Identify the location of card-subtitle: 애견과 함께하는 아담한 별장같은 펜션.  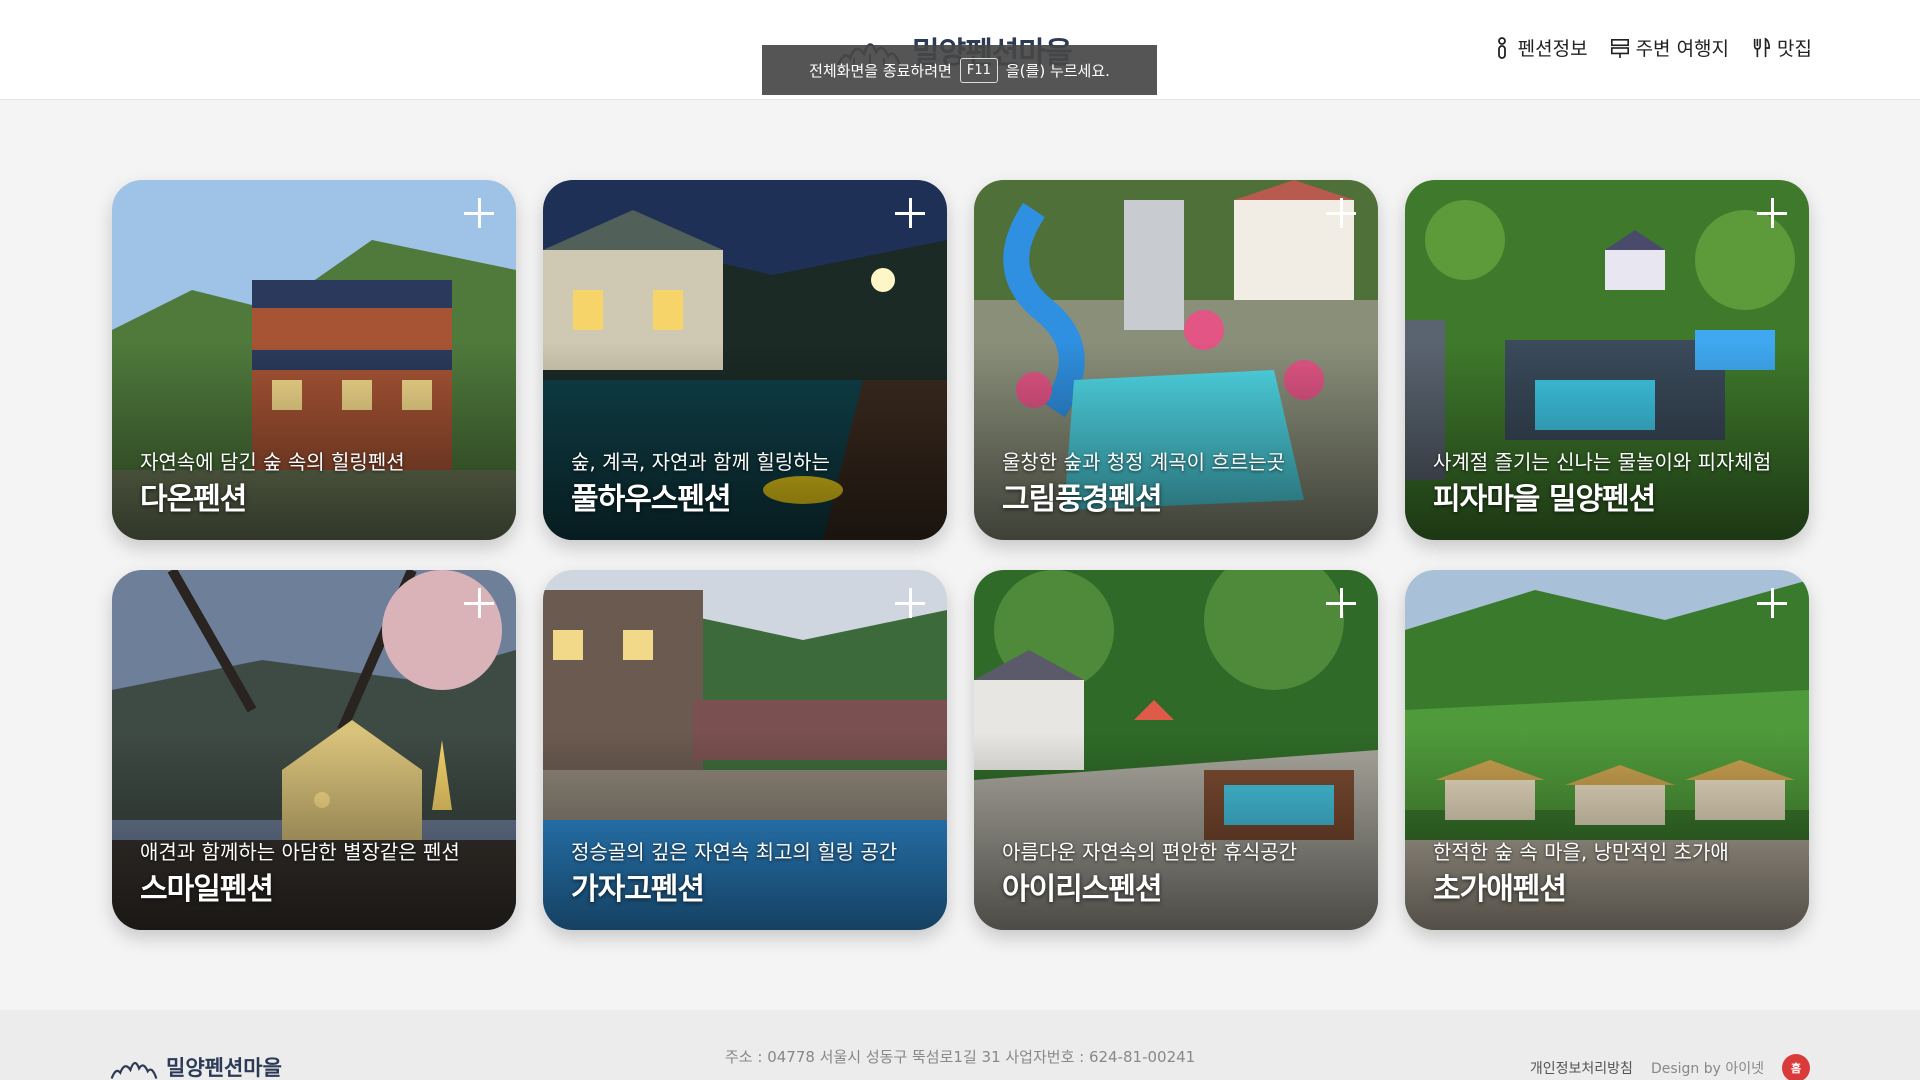
(300, 852).